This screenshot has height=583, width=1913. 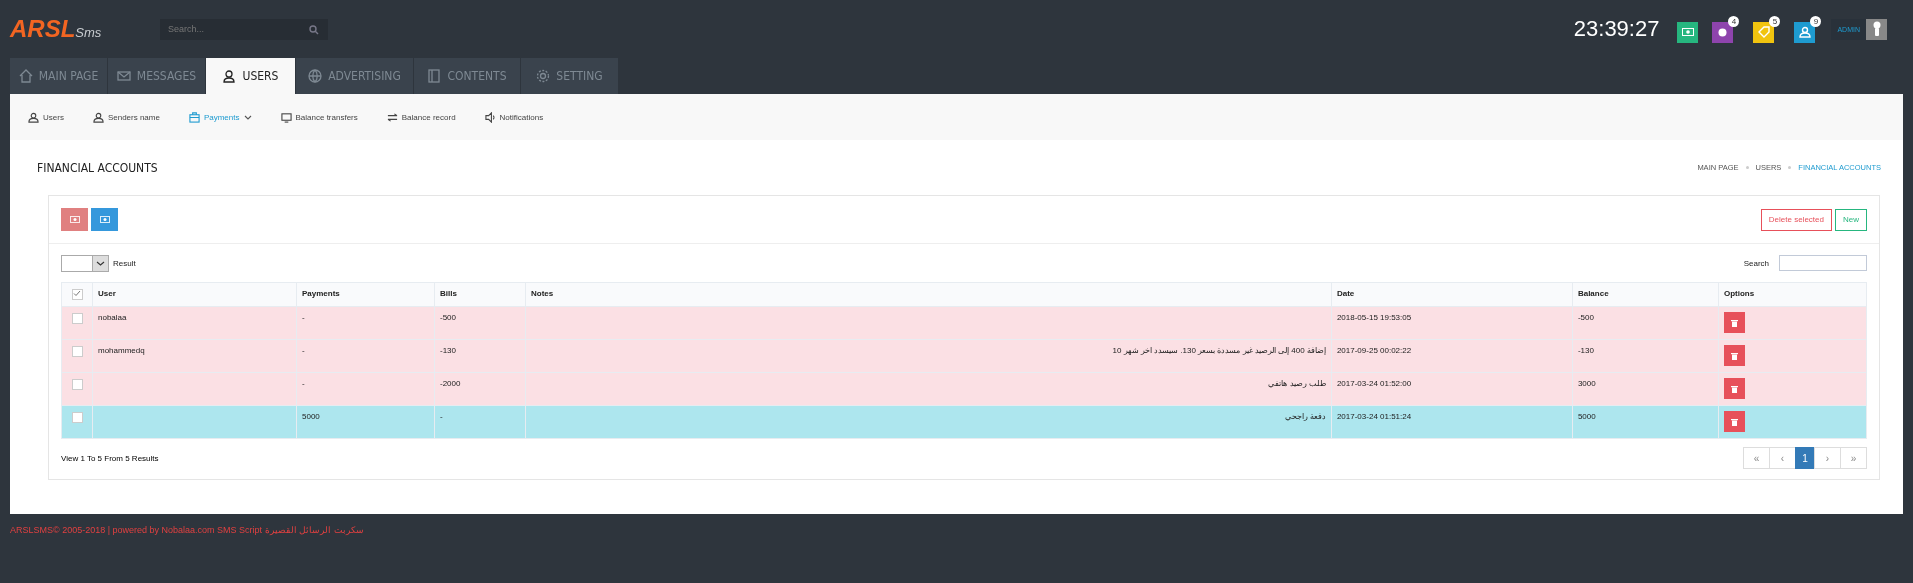 What do you see at coordinates (569, 76) in the screenshot?
I see `nav-tab: SETTING` at bounding box center [569, 76].